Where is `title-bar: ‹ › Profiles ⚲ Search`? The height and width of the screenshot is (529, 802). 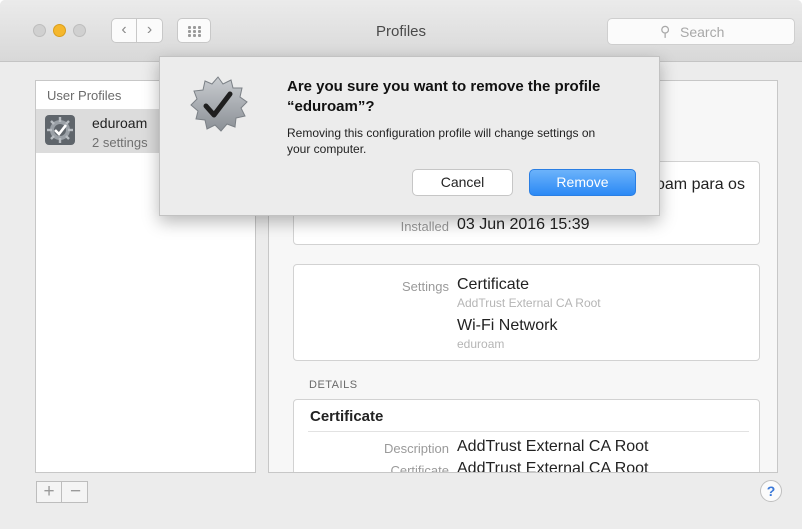 title-bar: ‹ › Profiles ⚲ Search is located at coordinates (401, 31).